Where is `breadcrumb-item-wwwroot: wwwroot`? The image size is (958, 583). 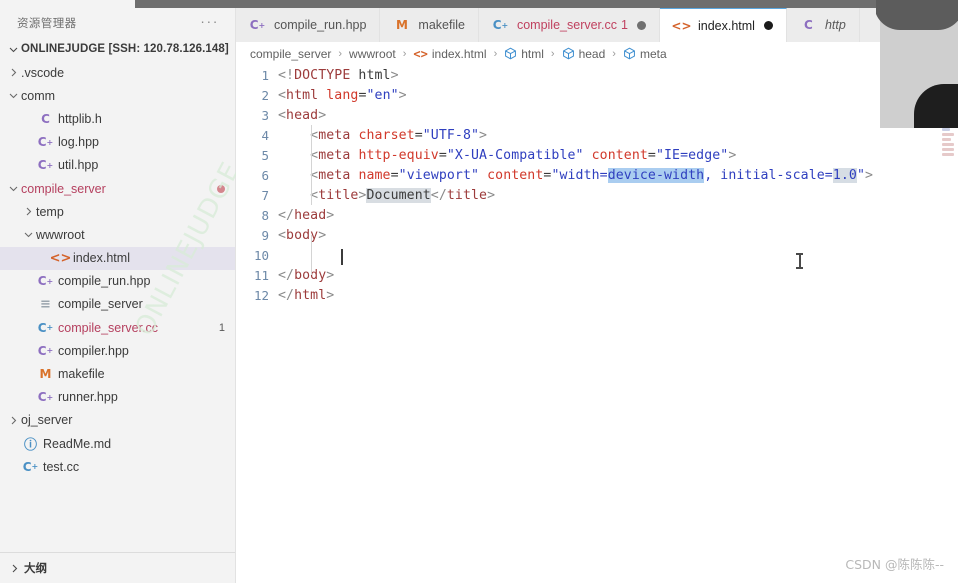
breadcrumb-item-wwwroot: wwwroot is located at coordinates (372, 54).